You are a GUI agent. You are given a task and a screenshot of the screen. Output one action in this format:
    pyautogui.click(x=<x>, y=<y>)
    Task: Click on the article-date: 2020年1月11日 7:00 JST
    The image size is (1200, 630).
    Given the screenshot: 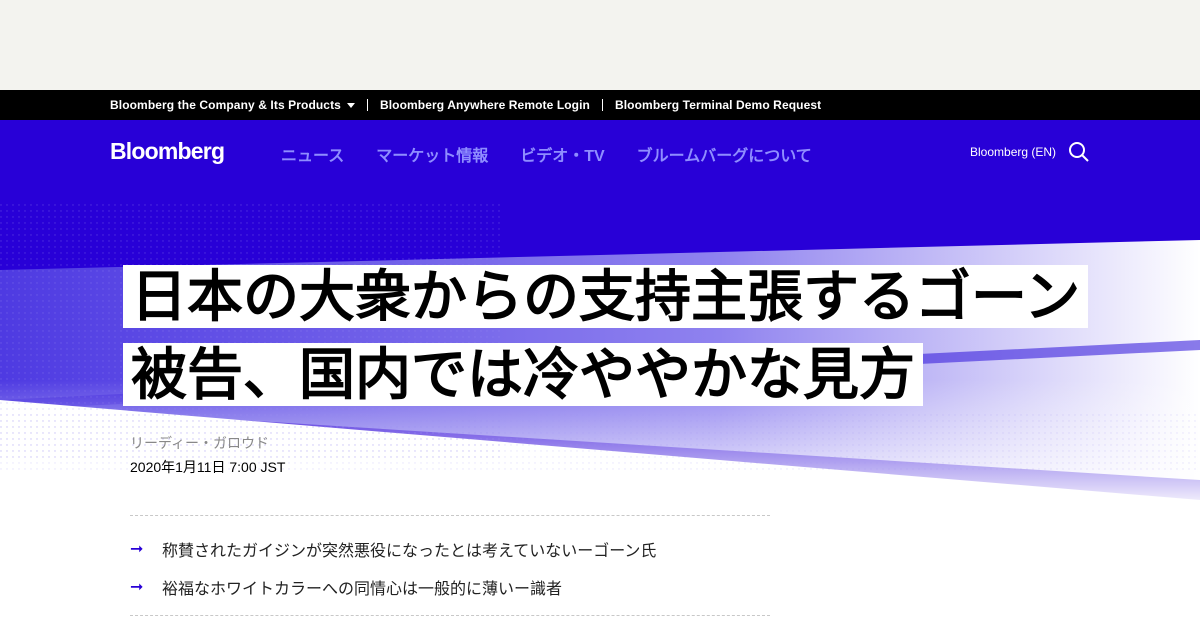 What is the action you would take?
    pyautogui.click(x=208, y=467)
    